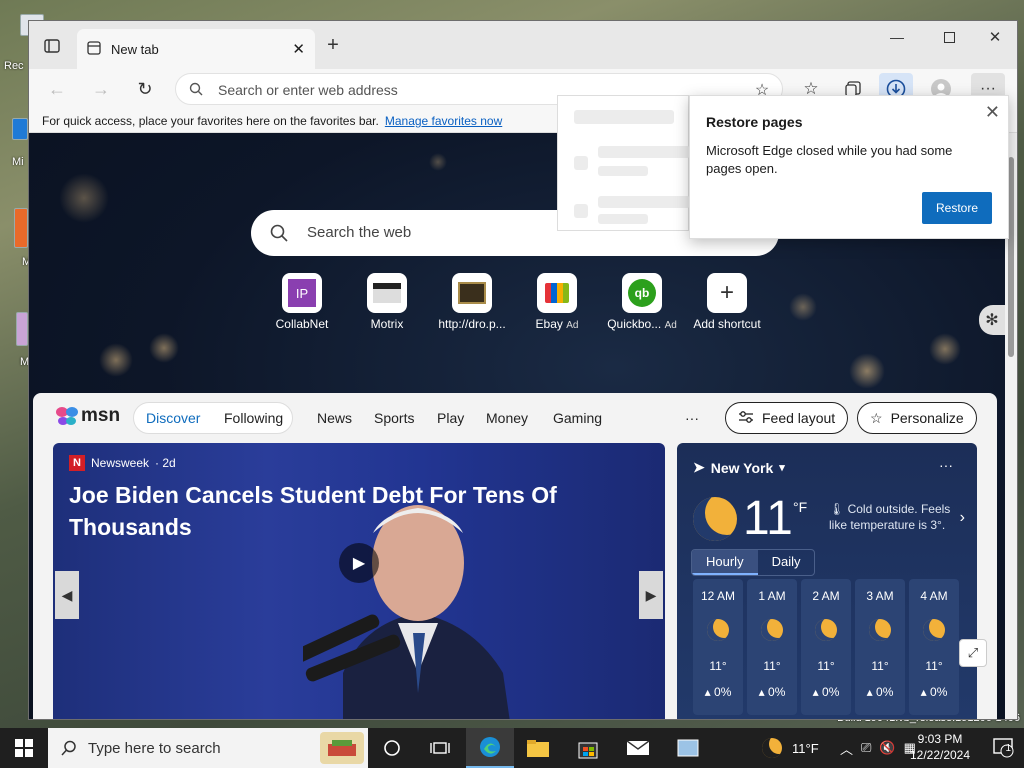 This screenshot has height=768, width=1024. I want to click on weather-unit: °F, so click(800, 507).